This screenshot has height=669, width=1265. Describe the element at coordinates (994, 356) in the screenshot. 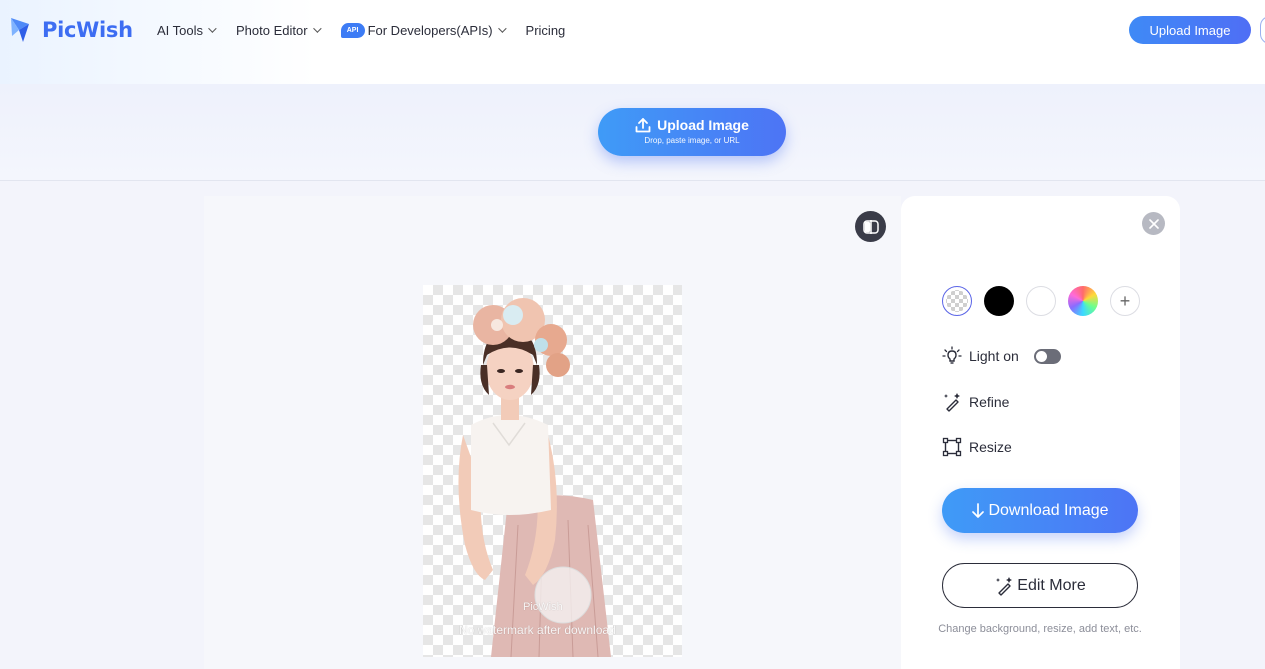

I see `light-on-label: Light on` at that location.